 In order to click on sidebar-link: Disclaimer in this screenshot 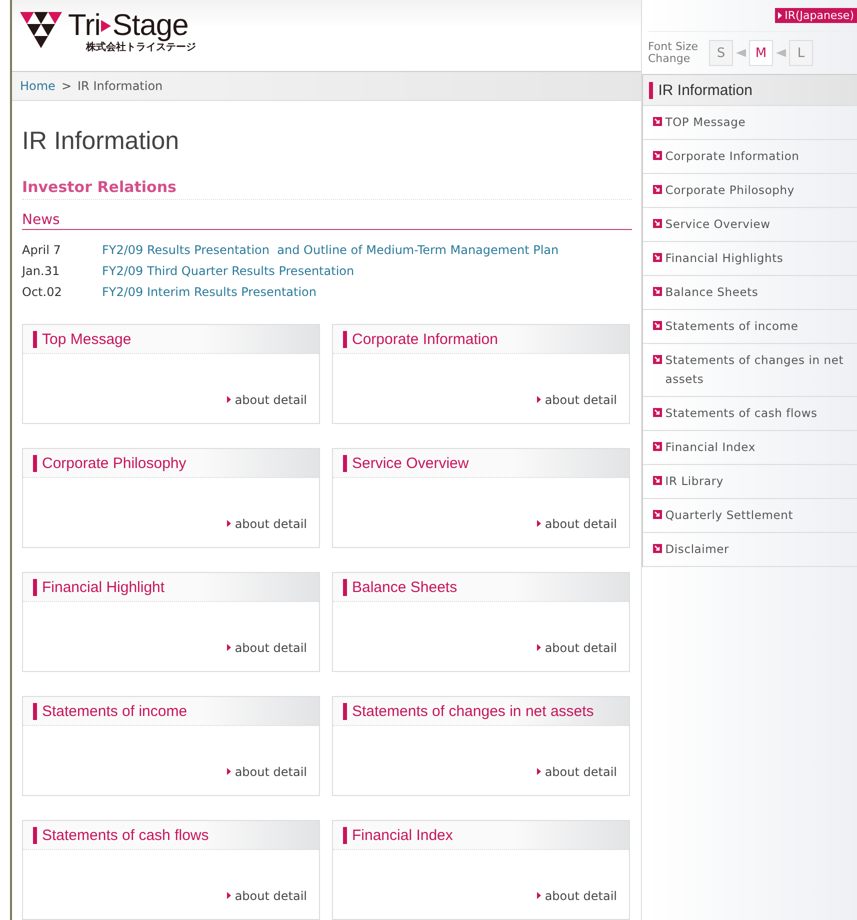, I will do `click(697, 549)`.